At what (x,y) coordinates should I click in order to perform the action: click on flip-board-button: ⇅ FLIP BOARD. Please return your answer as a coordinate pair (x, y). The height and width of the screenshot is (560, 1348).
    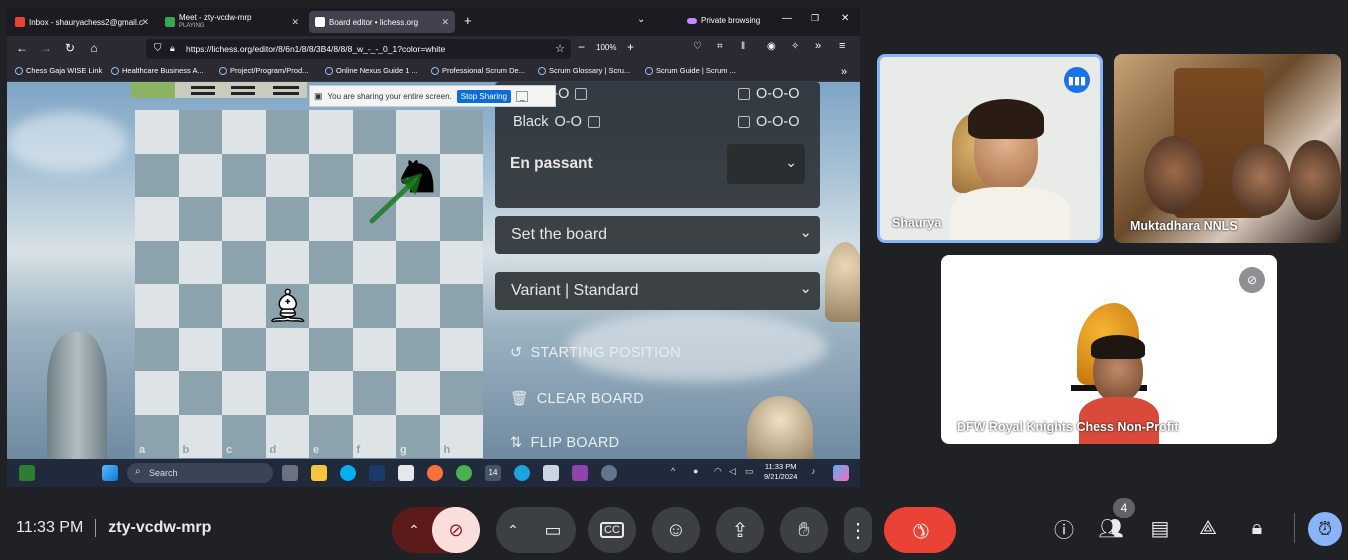
    Looking at the image, I should click on (564, 443).